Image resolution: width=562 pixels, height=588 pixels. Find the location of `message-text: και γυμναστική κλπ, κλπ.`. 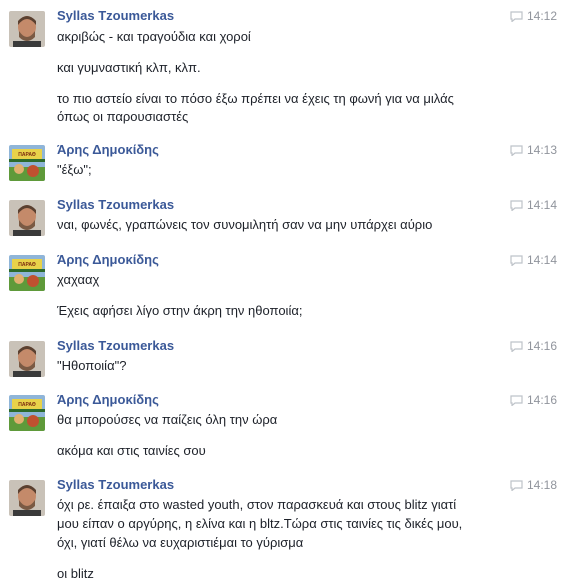

message-text: και γυμναστική κλπ, κλπ. is located at coordinates (129, 67).